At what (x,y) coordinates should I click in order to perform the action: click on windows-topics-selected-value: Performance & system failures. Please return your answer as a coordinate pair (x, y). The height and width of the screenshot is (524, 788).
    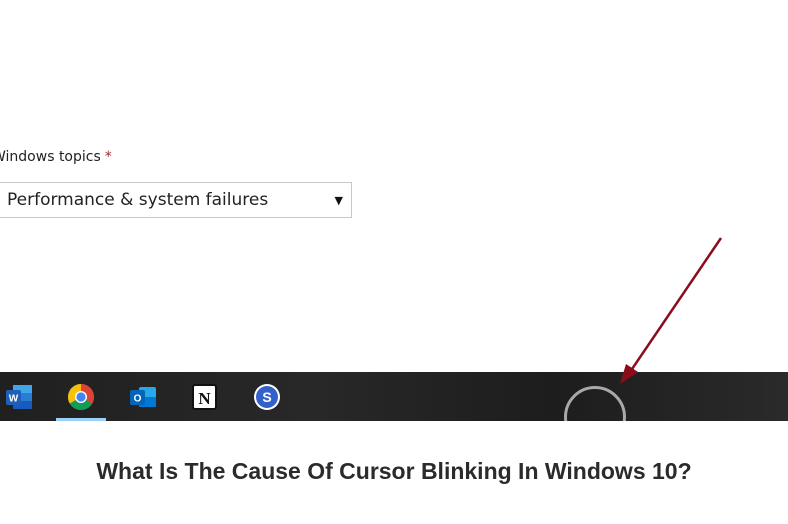
    Looking at the image, I should click on (138, 200).